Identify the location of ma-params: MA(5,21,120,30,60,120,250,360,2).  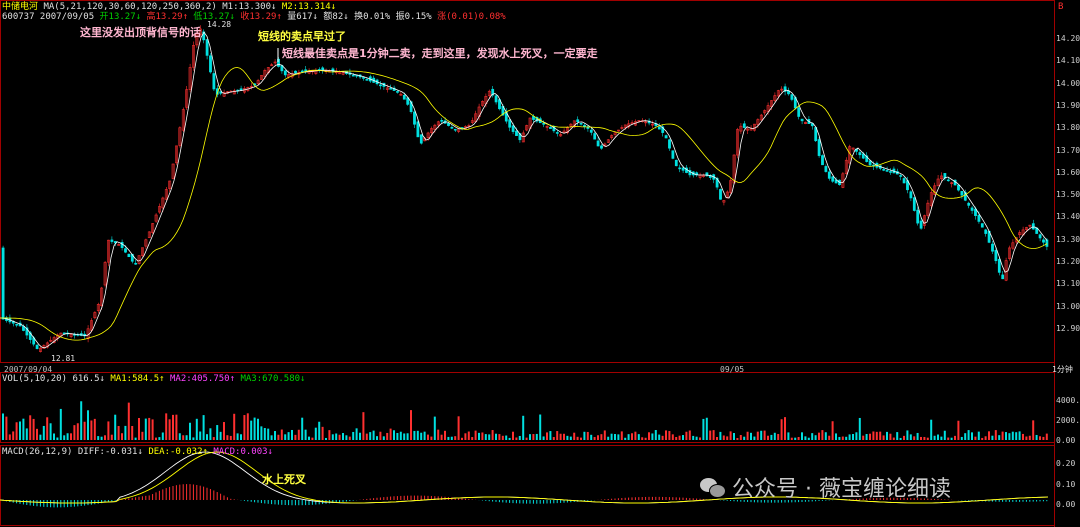
(130, 7).